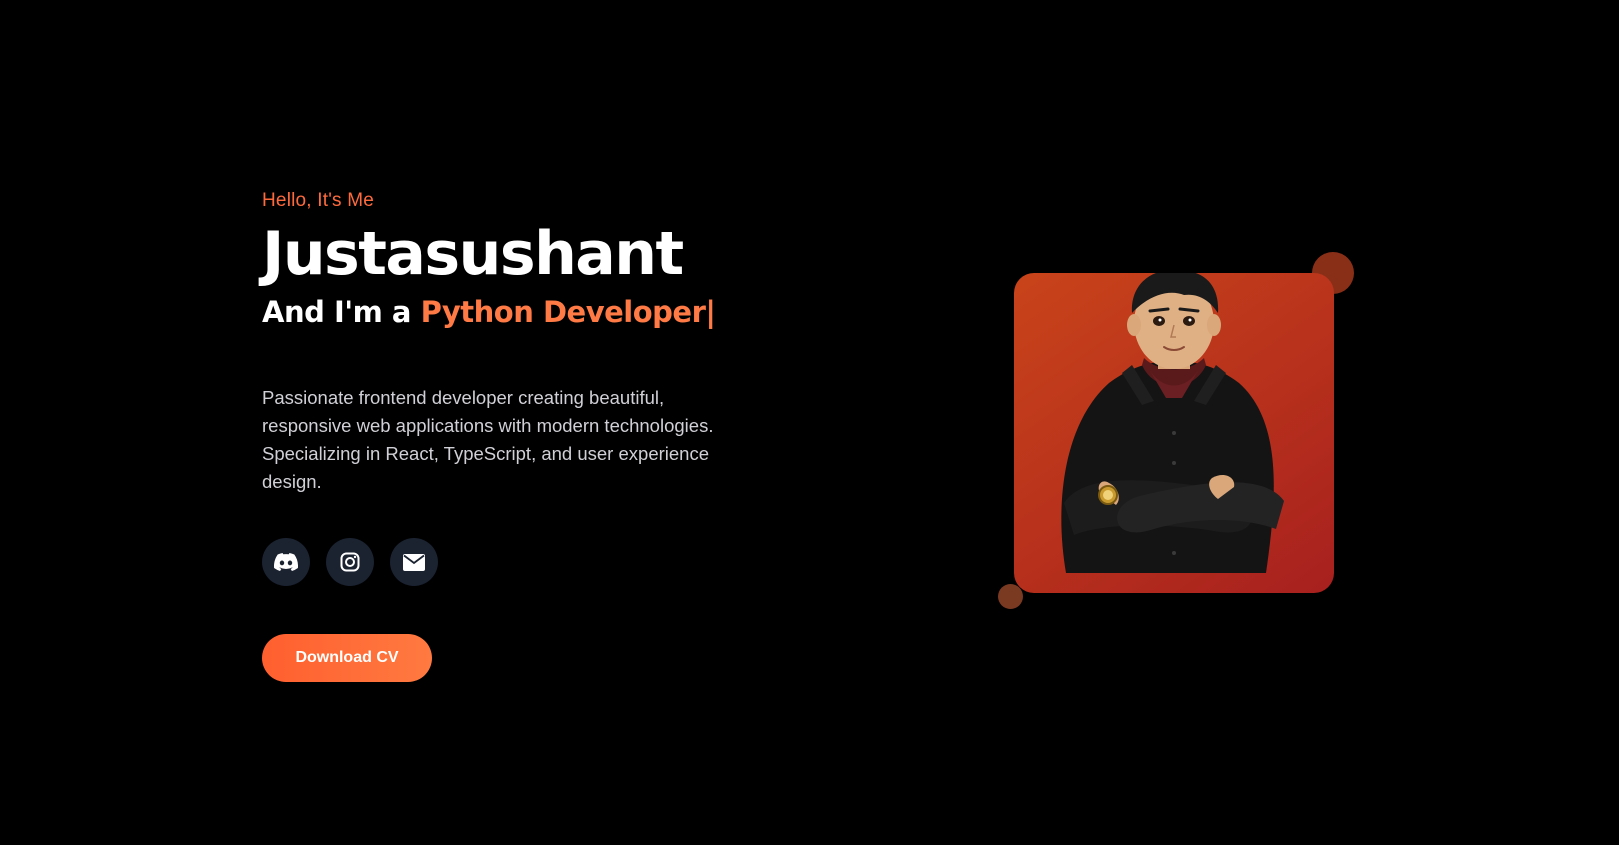  I want to click on avatar-card, so click(1174, 433).